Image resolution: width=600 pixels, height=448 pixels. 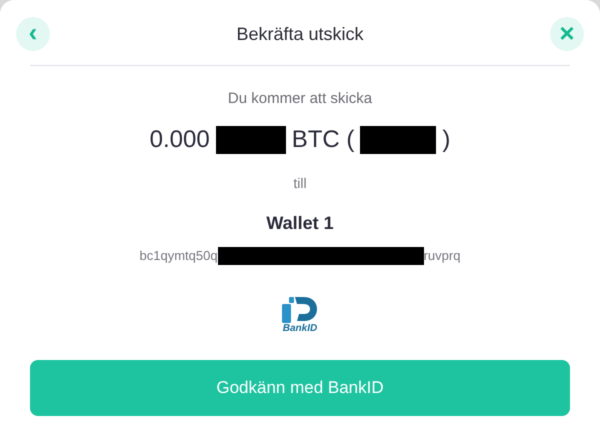 I want to click on address-text: bc1qymtq50q, so click(x=179, y=255).